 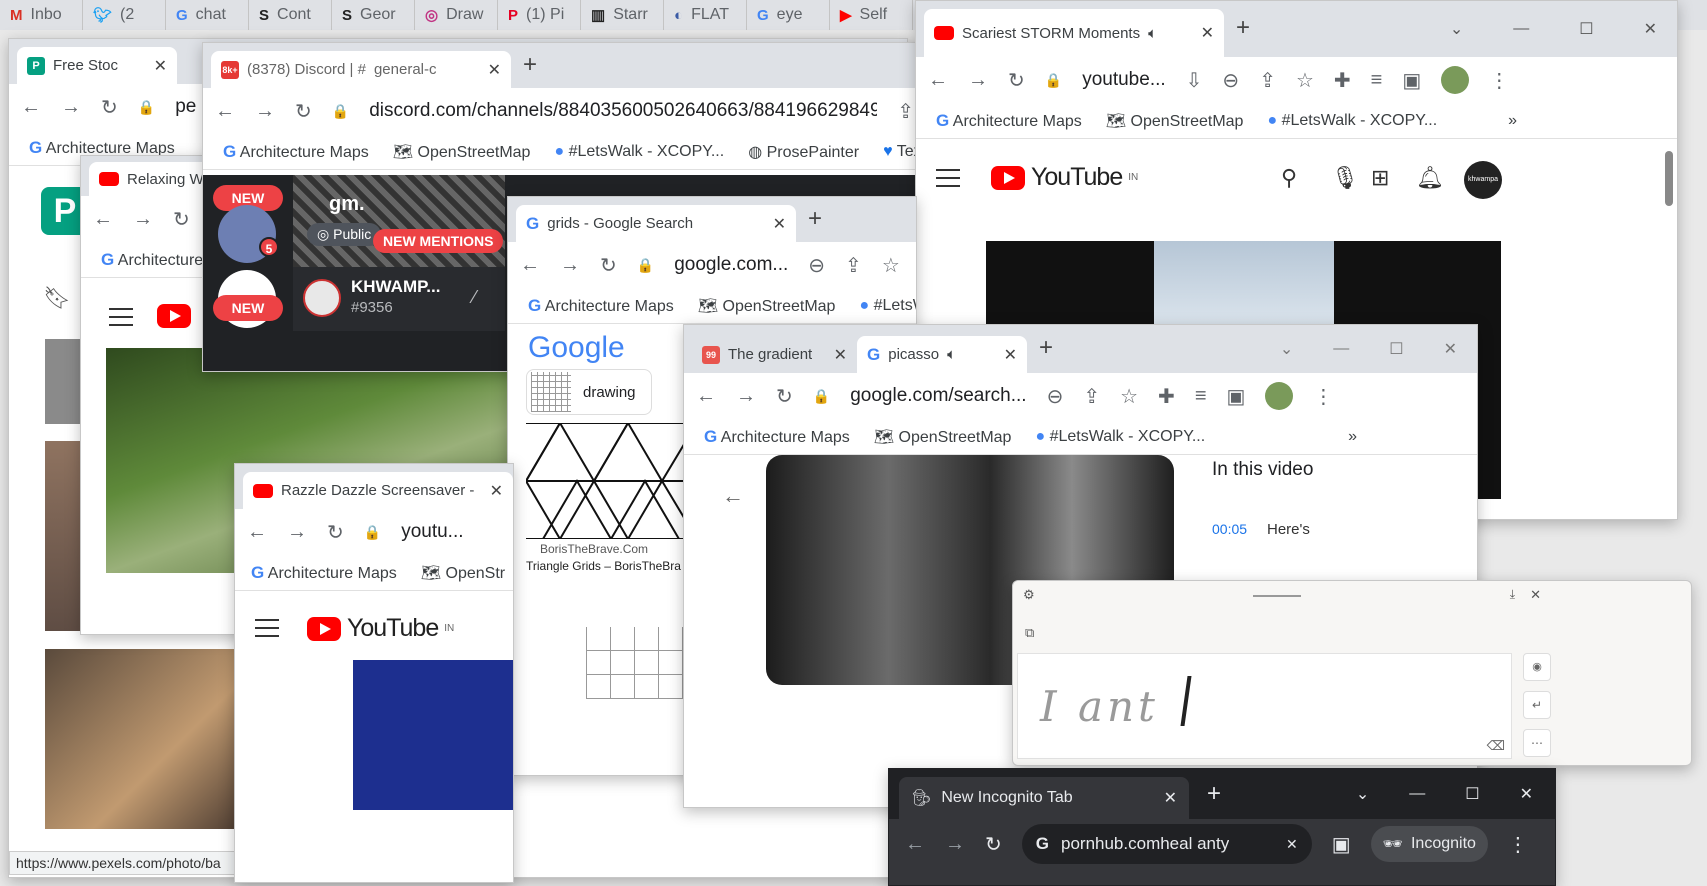 I want to click on clipboard-icon: ⧉, so click(x=1029, y=633).